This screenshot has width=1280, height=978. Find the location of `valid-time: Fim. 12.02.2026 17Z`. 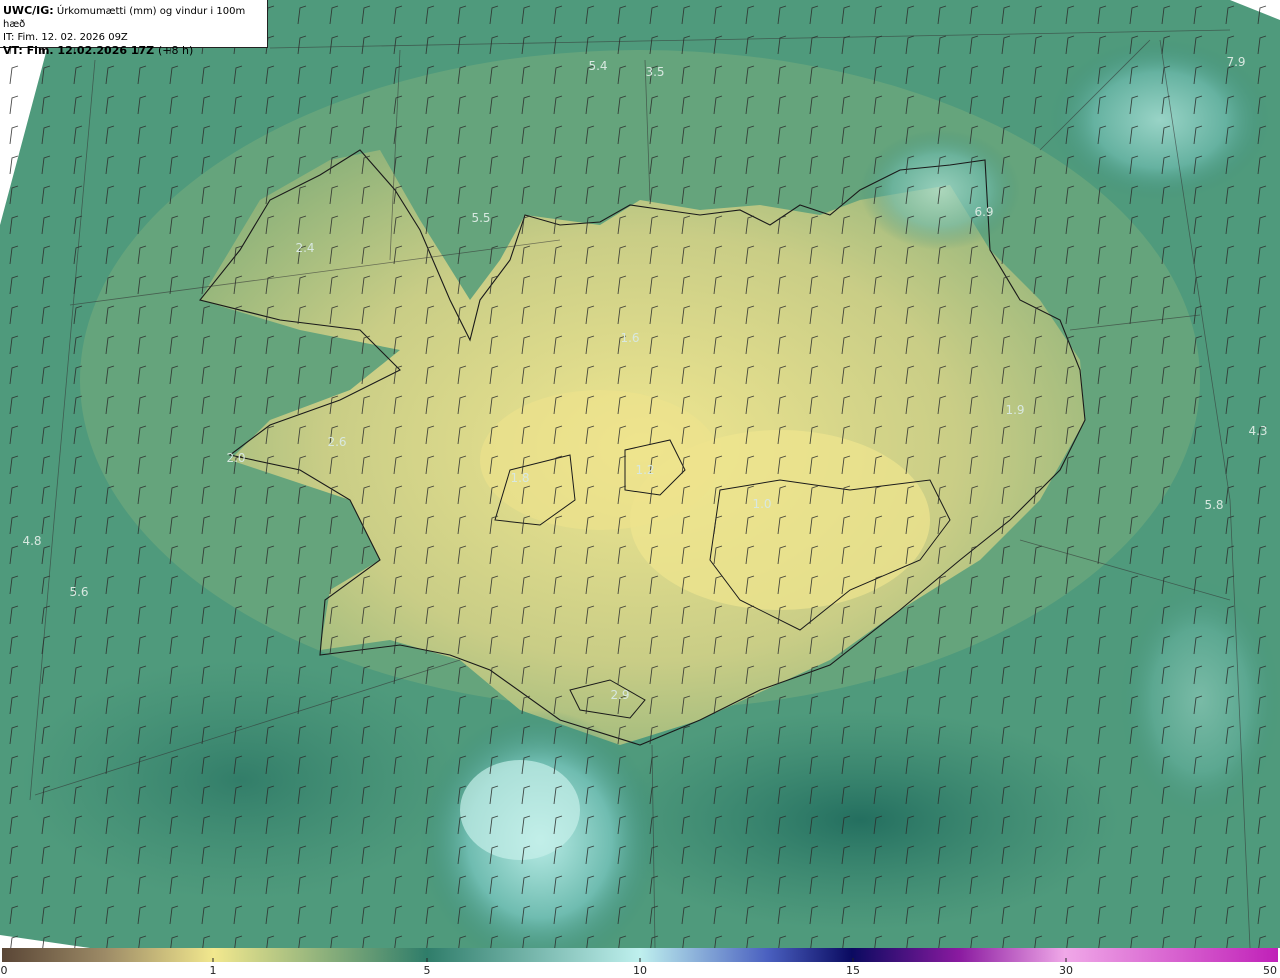

valid-time: Fim. 12.02.2026 17Z is located at coordinates (90, 50).